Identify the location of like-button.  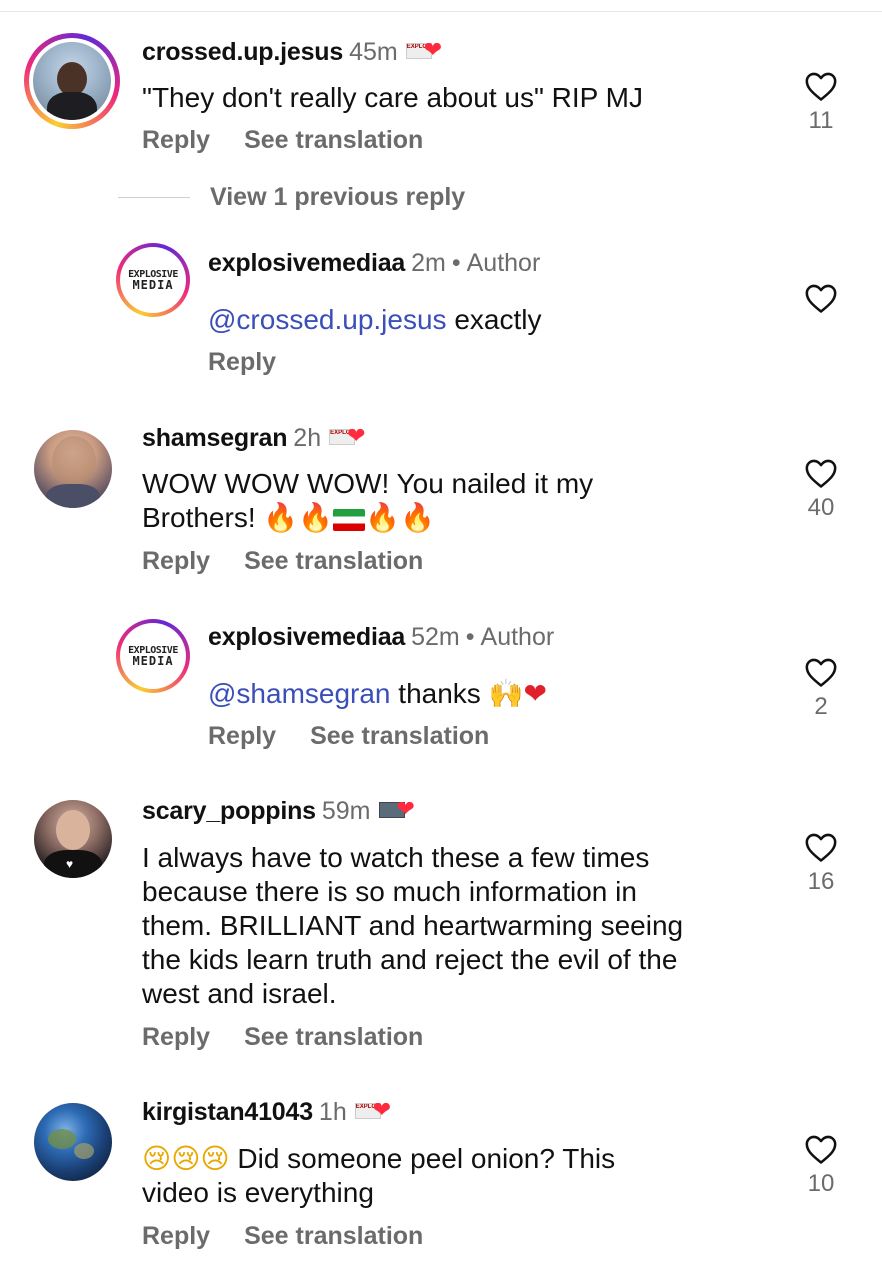
(821, 298).